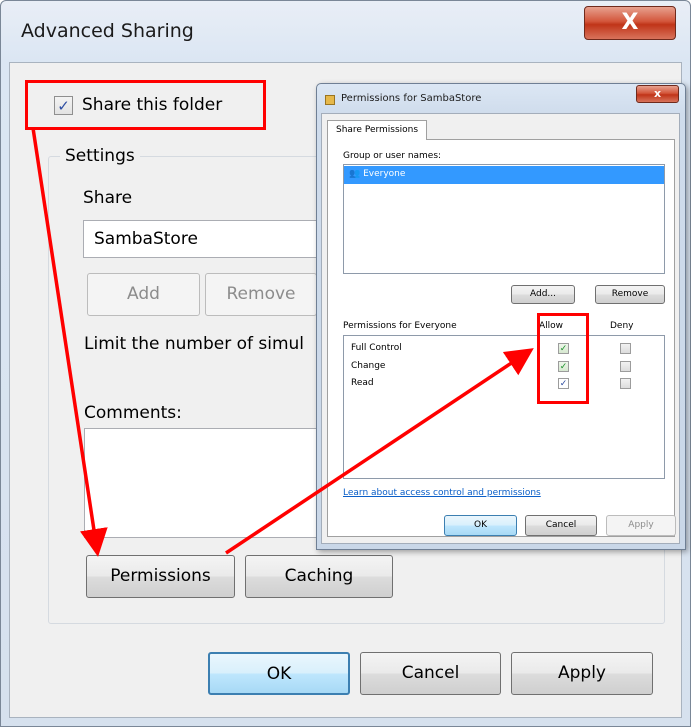 The image size is (691, 727). Describe the element at coordinates (379, 451) in the screenshot. I see `arrow-to-allow-column` at that location.